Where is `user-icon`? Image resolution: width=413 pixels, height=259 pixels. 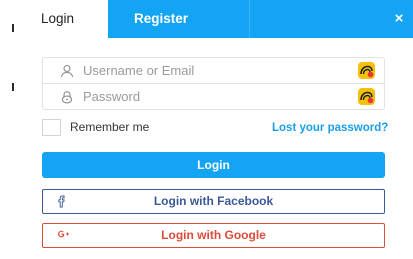 user-icon is located at coordinates (67, 71).